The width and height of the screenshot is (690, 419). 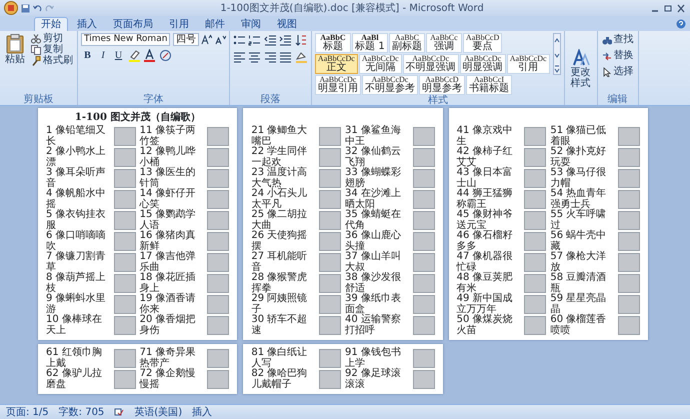 What do you see at coordinates (430, 64) in the screenshot?
I see `style-gallery-item: AaBbCcDc 不明显强调` at bounding box center [430, 64].